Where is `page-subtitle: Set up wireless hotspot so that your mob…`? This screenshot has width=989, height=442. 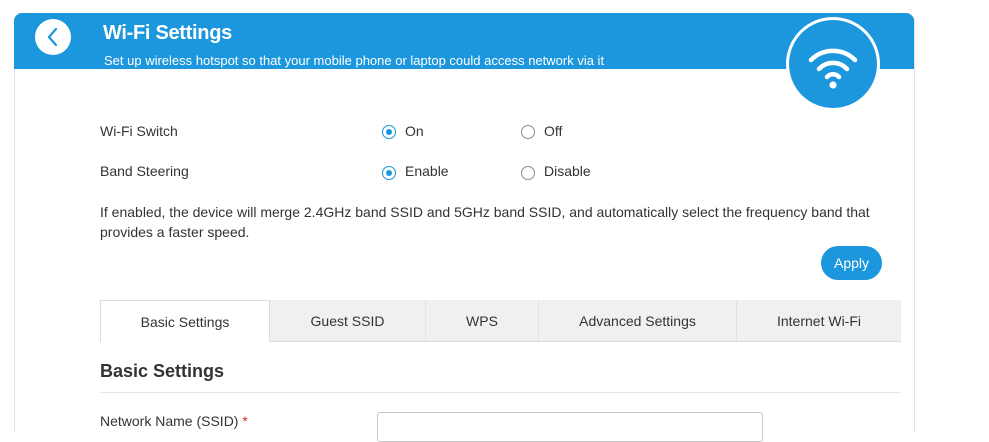
page-subtitle: Set up wireless hotspot so that your mob… is located at coordinates (354, 60).